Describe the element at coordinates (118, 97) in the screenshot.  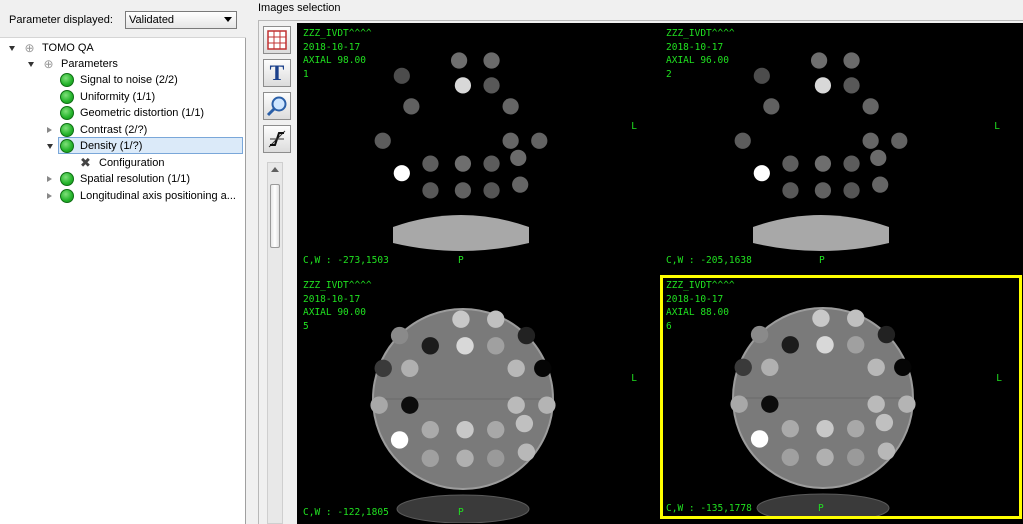
I see `tree-item-label: Uniformity (1/1)` at that location.